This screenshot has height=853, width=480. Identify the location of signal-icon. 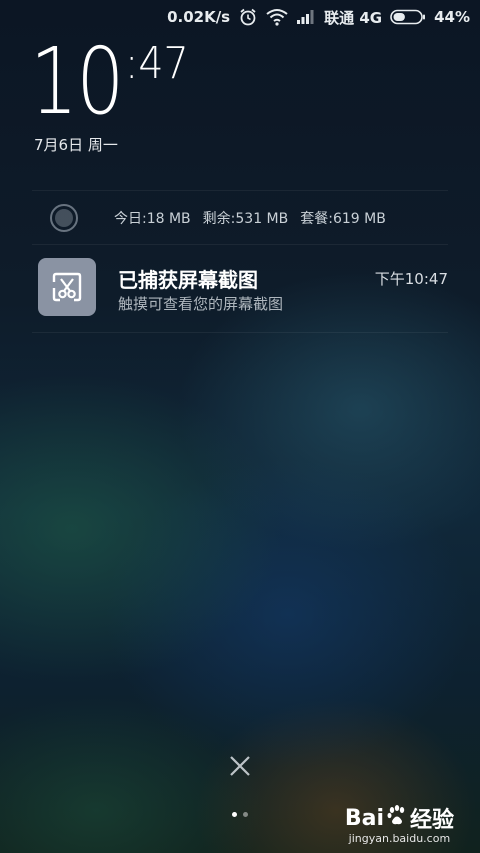
(306, 17).